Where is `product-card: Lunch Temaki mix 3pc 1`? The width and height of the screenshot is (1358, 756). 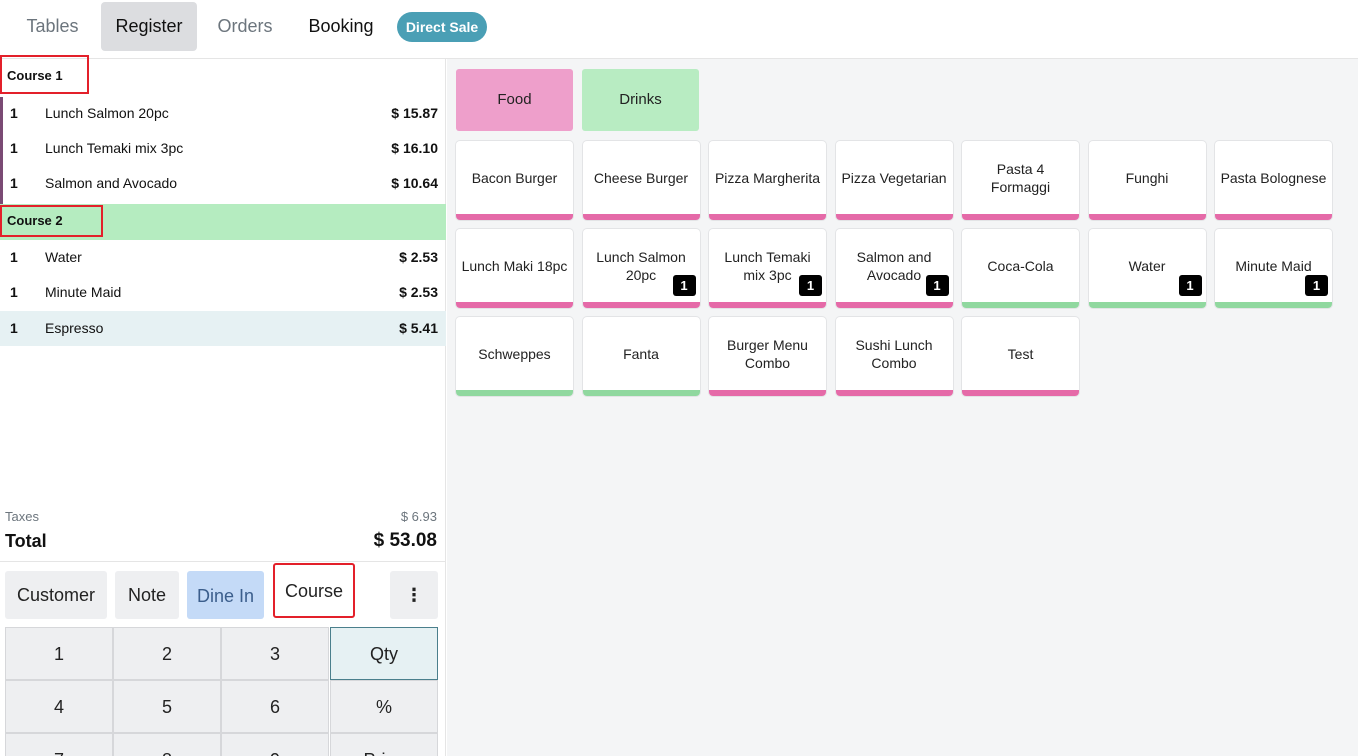
product-card: Lunch Temaki mix 3pc 1 is located at coordinates (767, 268).